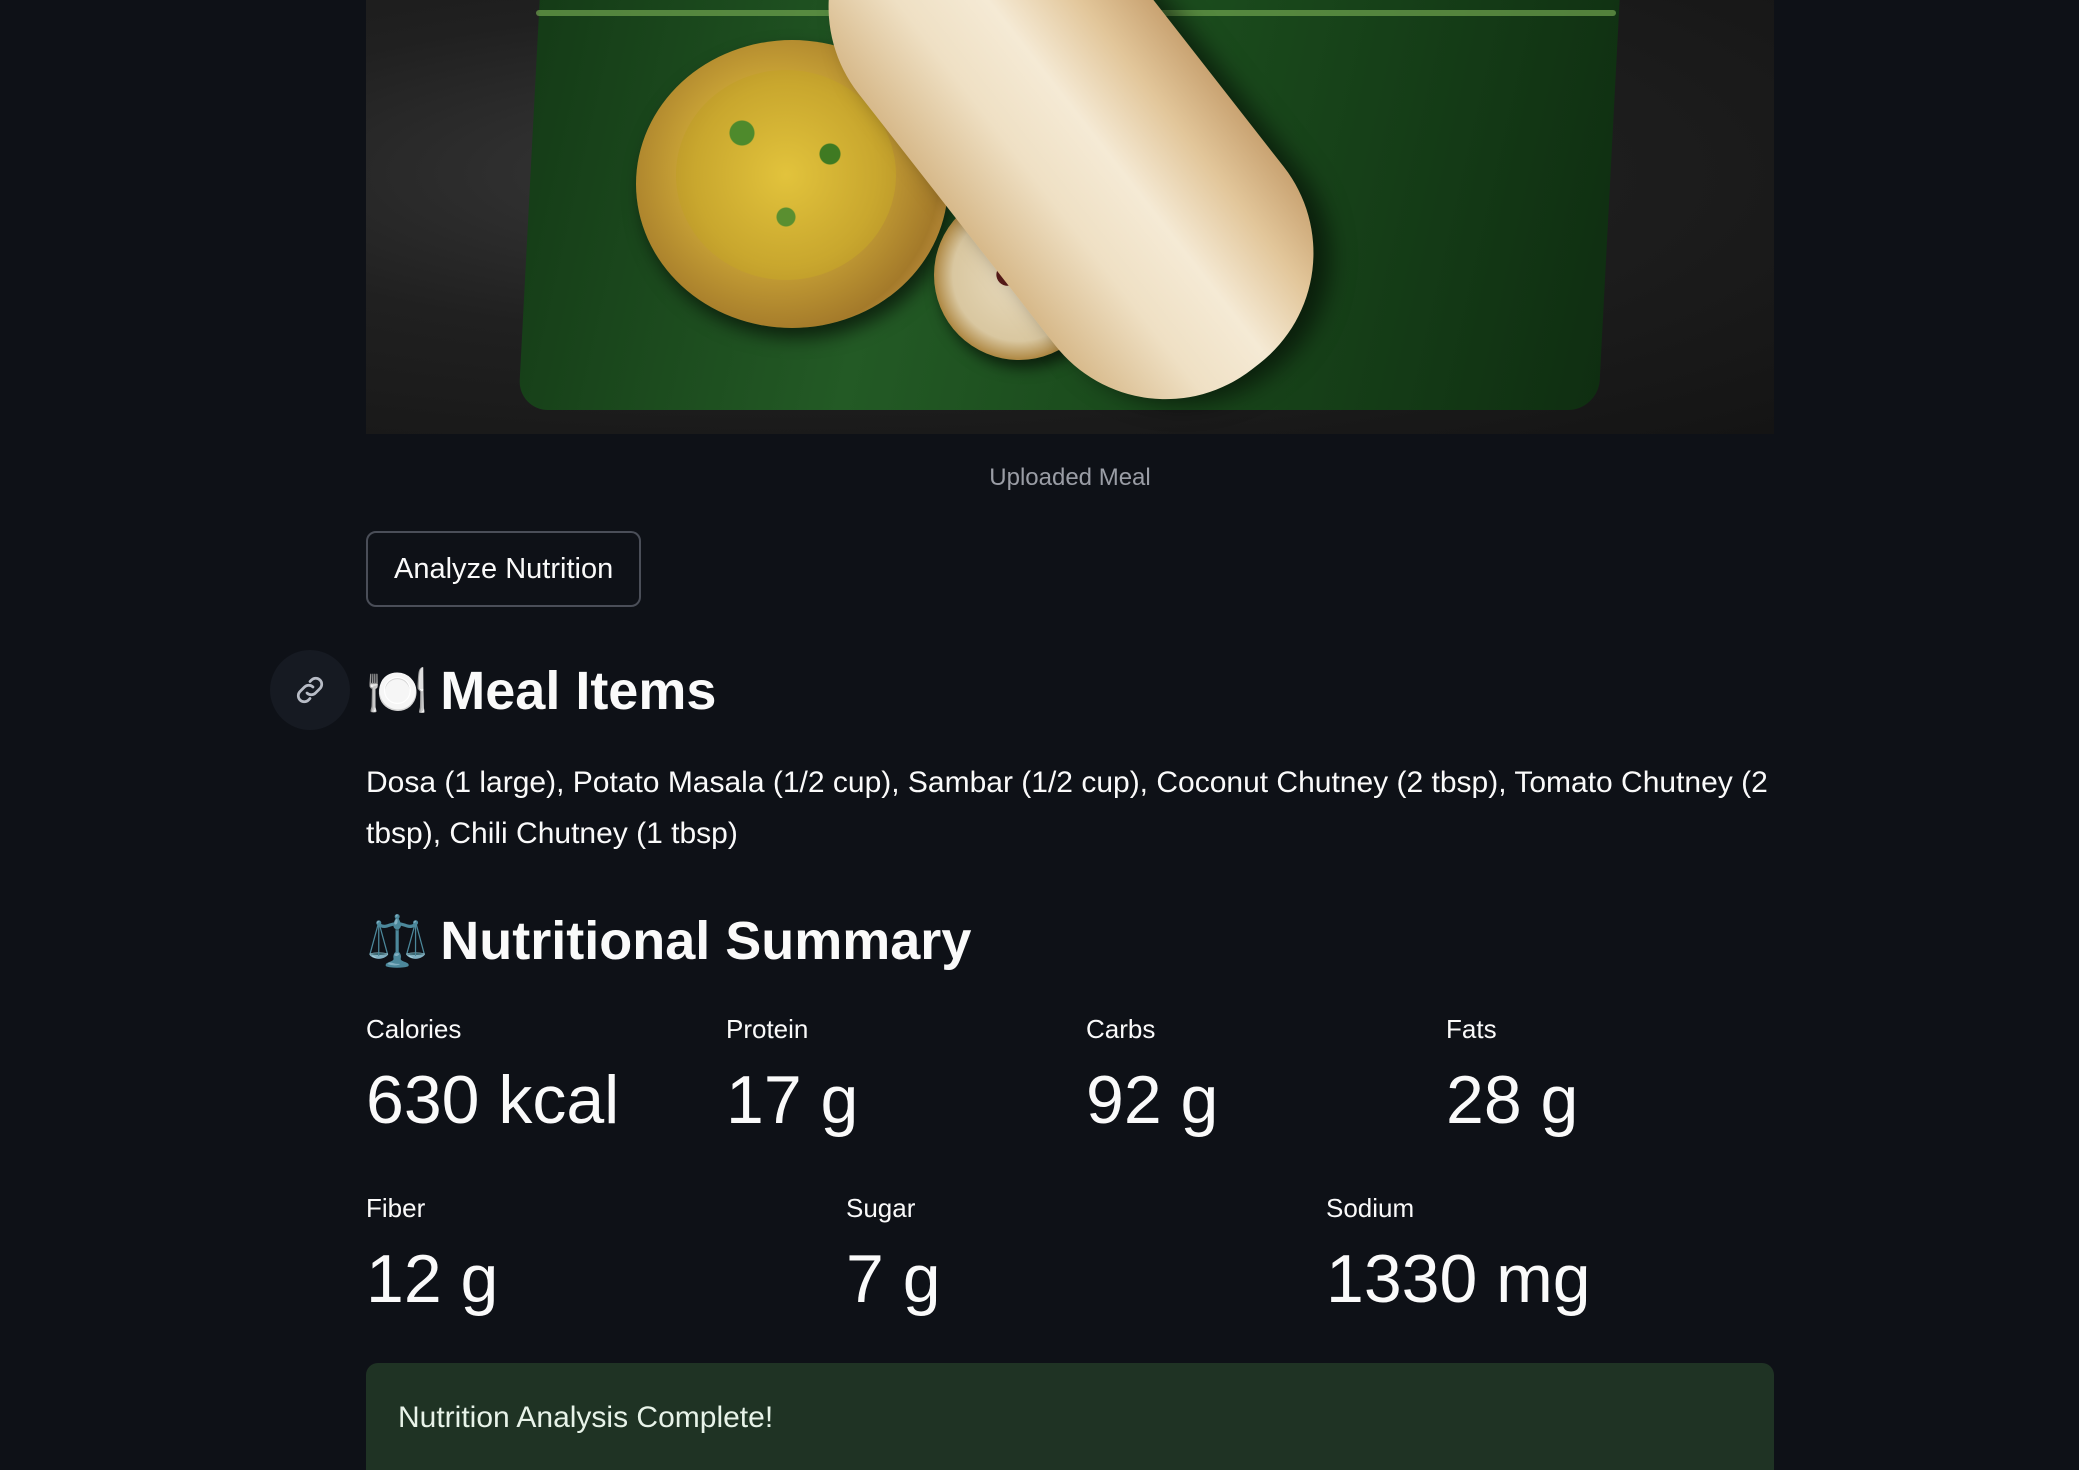  I want to click on metric-label: Sodium, so click(1370, 1208).